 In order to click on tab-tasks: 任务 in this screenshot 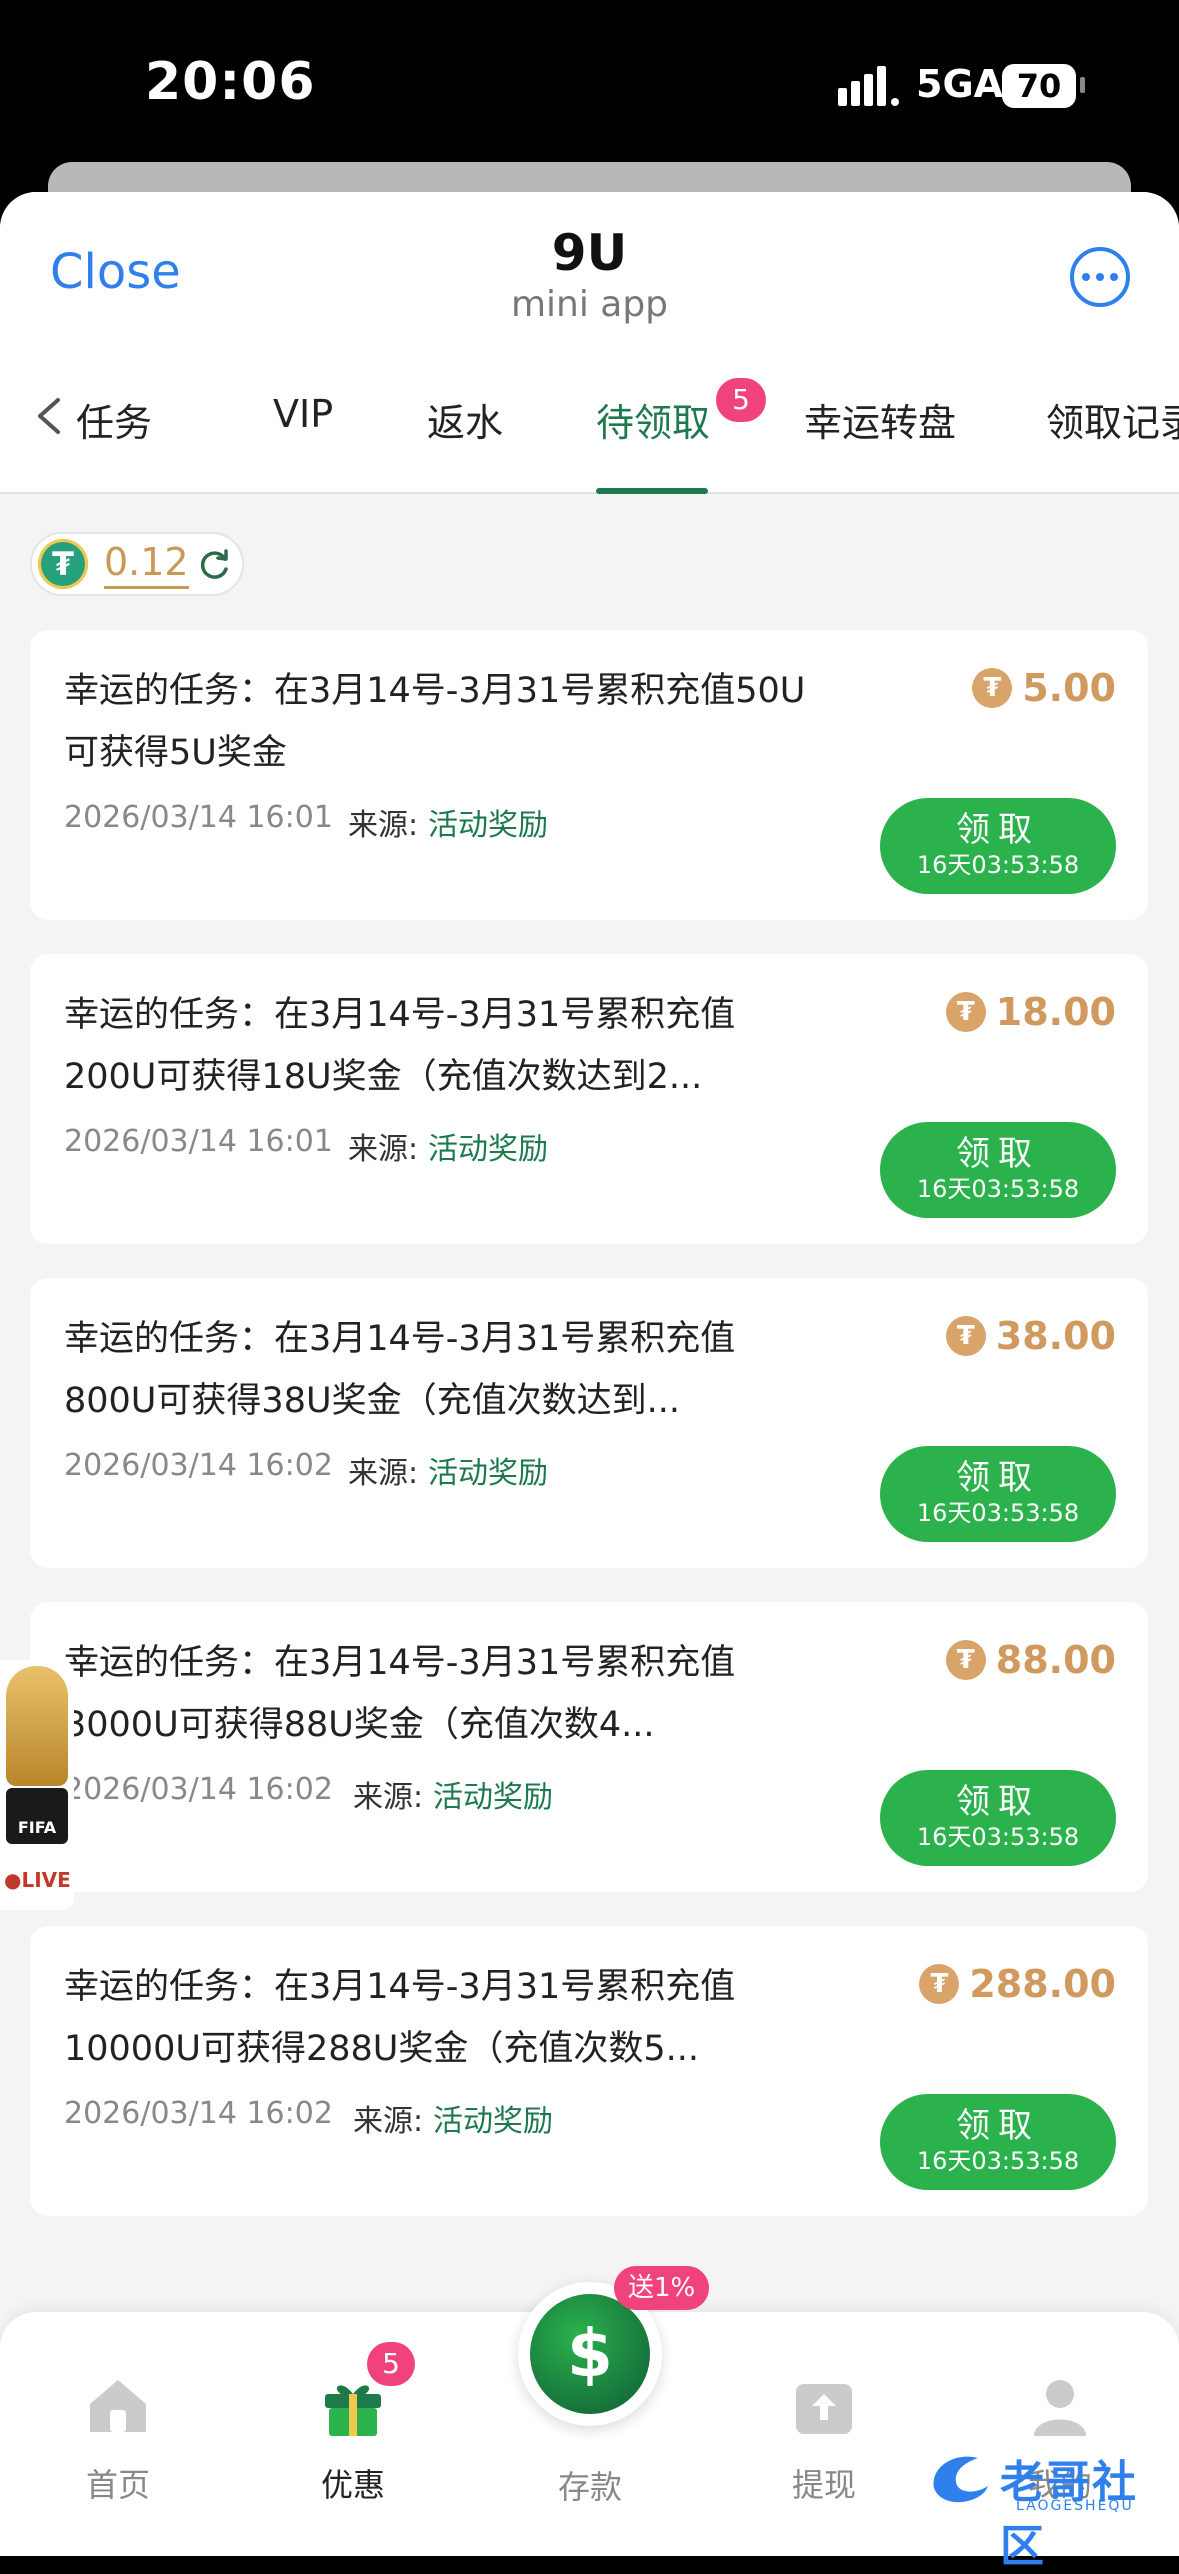, I will do `click(114, 419)`.